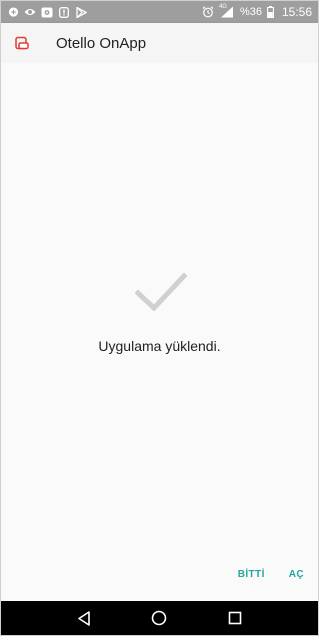 The width and height of the screenshot is (320, 636). Describe the element at coordinates (30, 12) in the screenshot. I see `eye-icon` at that location.